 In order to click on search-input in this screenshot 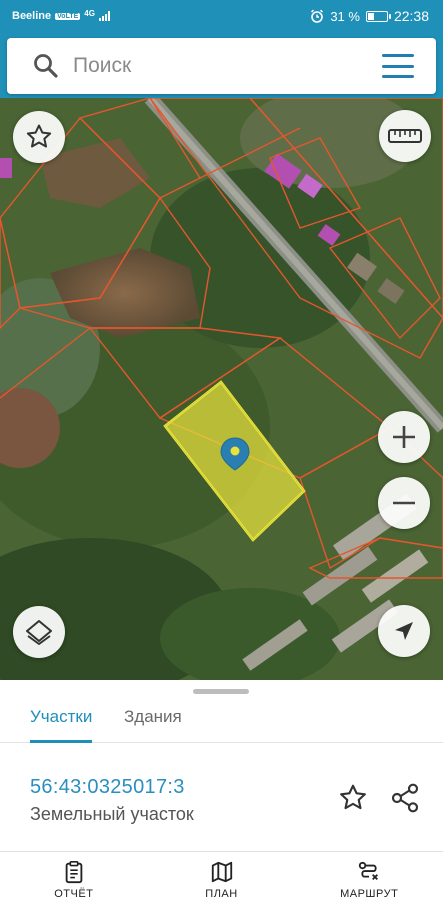, I will do `click(223, 66)`.